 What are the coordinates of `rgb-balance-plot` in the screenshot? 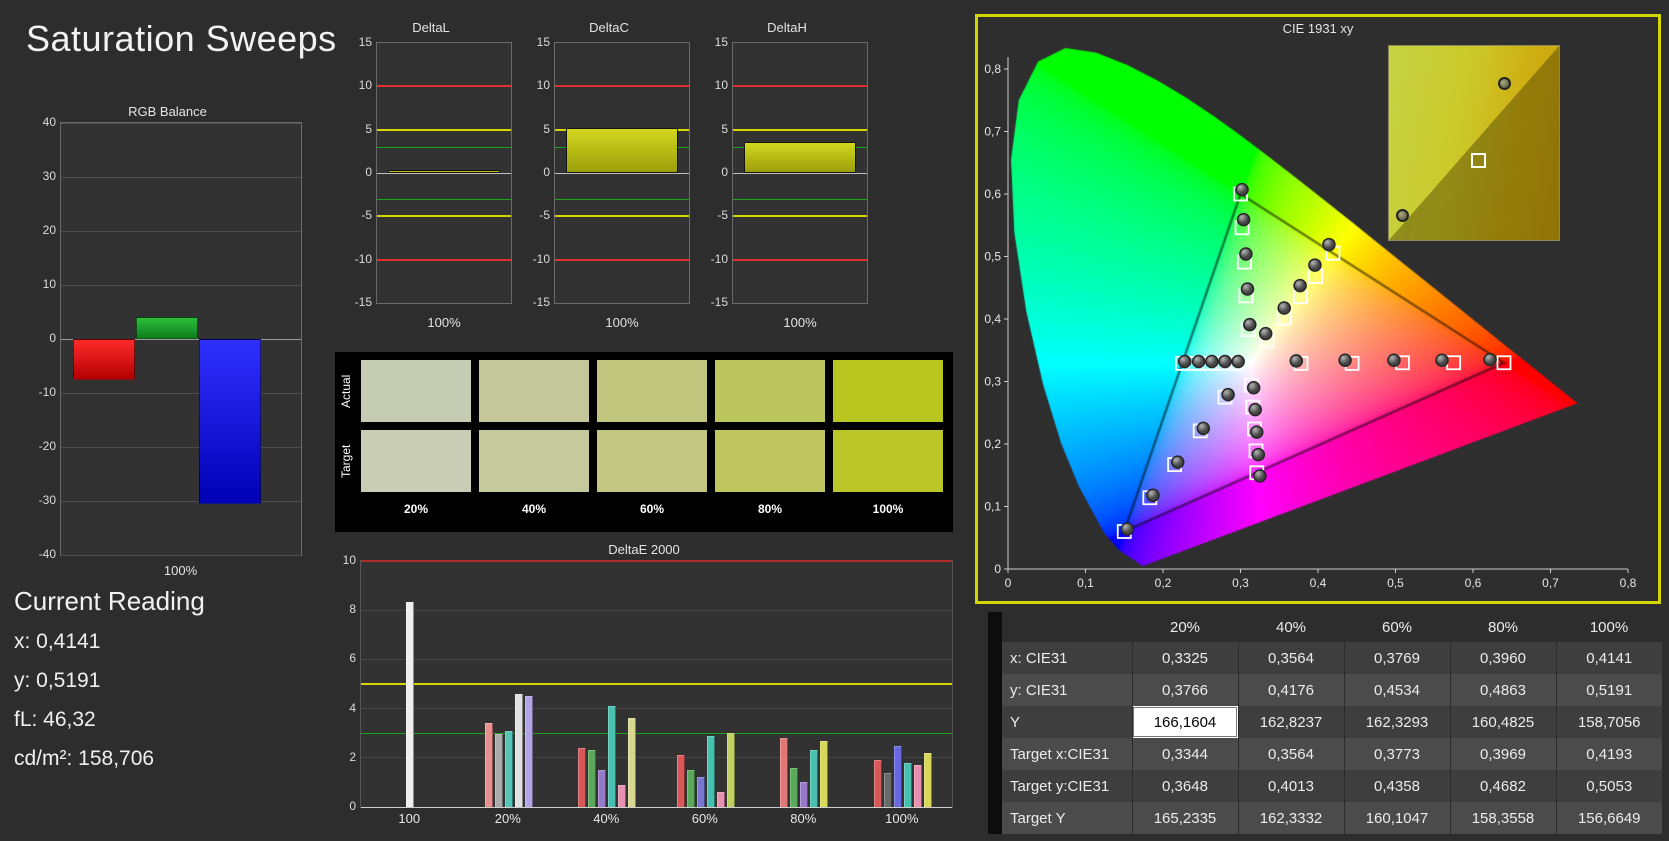 It's located at (181, 339).